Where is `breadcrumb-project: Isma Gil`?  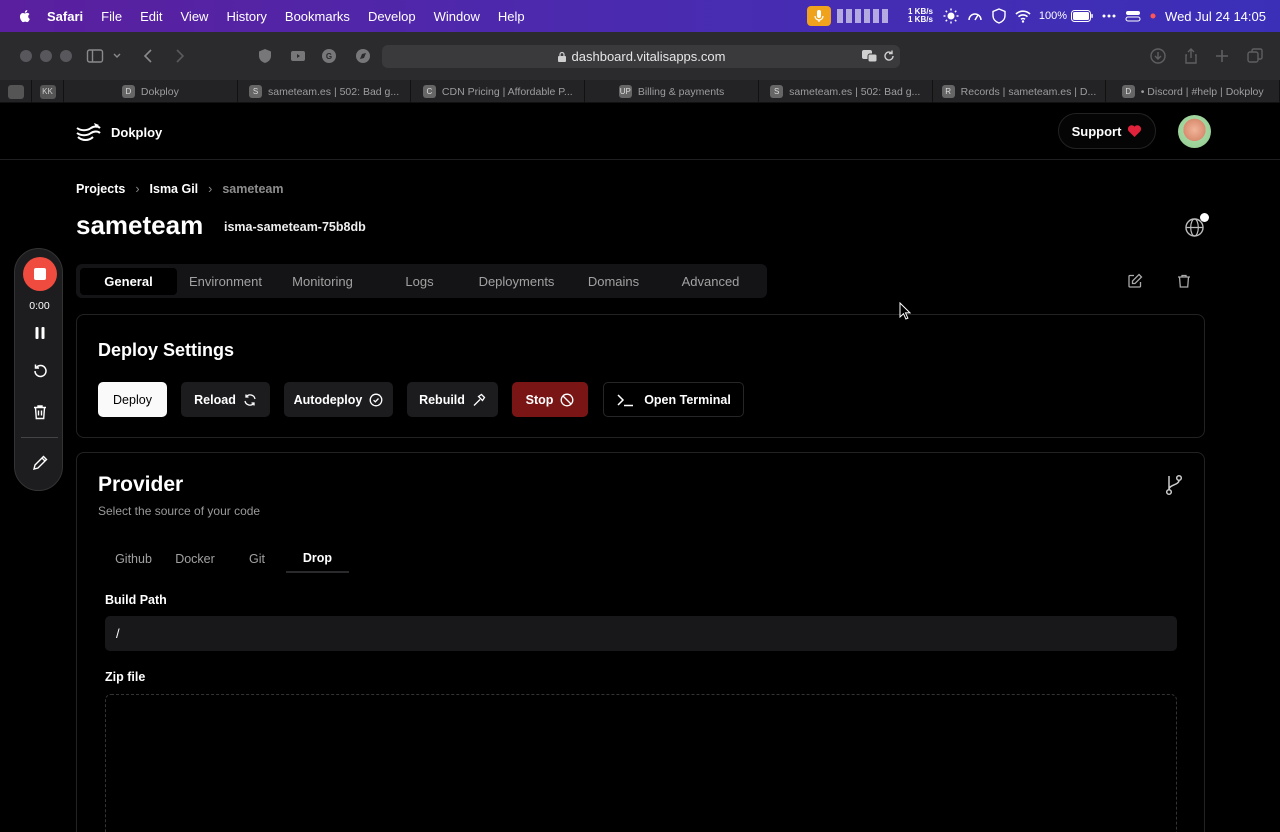
breadcrumb-project: Isma Gil is located at coordinates (174, 189).